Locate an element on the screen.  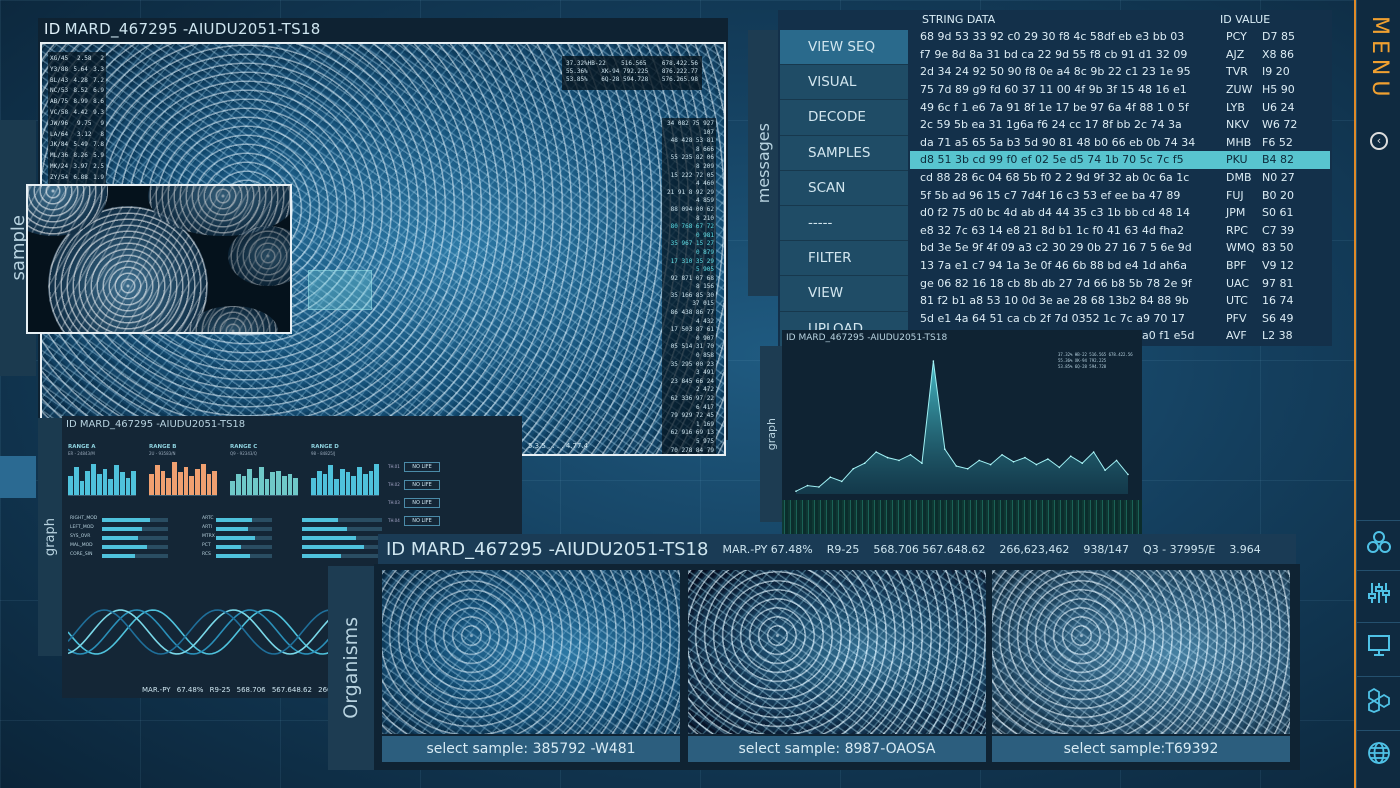
table-cell: 3.97 is located at coordinates (80, 166).